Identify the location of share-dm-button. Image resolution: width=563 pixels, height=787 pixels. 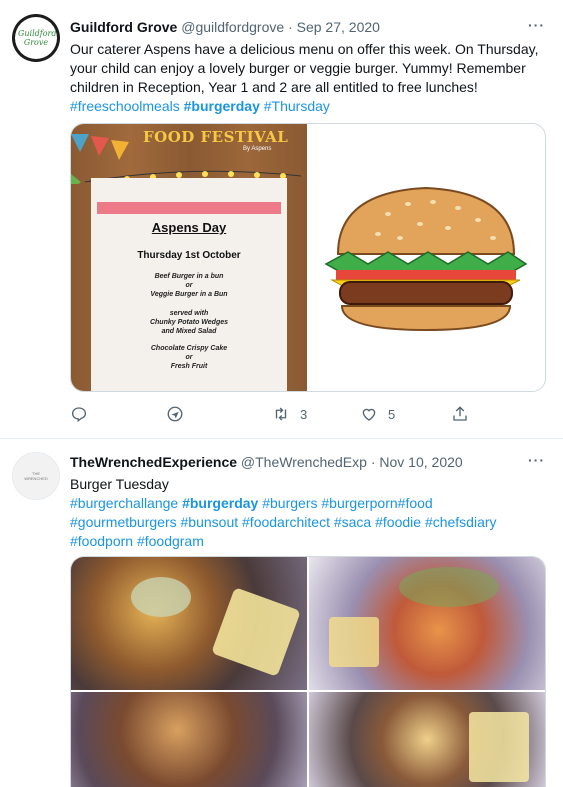
(175, 414).